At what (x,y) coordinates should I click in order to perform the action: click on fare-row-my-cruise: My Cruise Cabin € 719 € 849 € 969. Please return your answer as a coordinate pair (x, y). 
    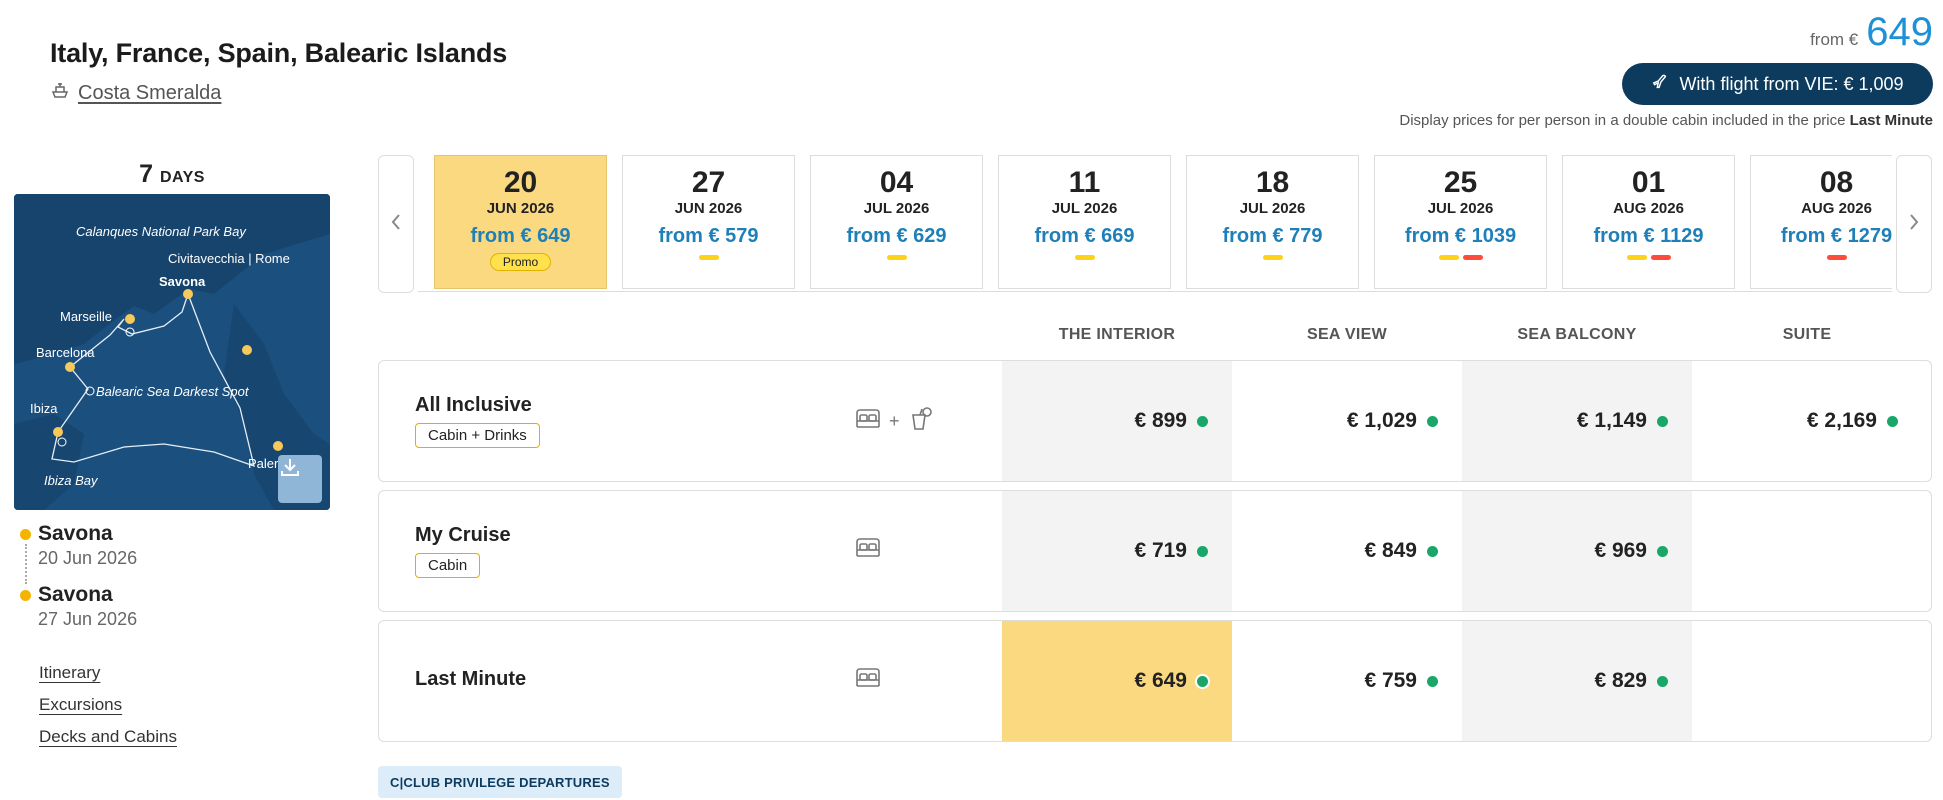
    Looking at the image, I should click on (1155, 551).